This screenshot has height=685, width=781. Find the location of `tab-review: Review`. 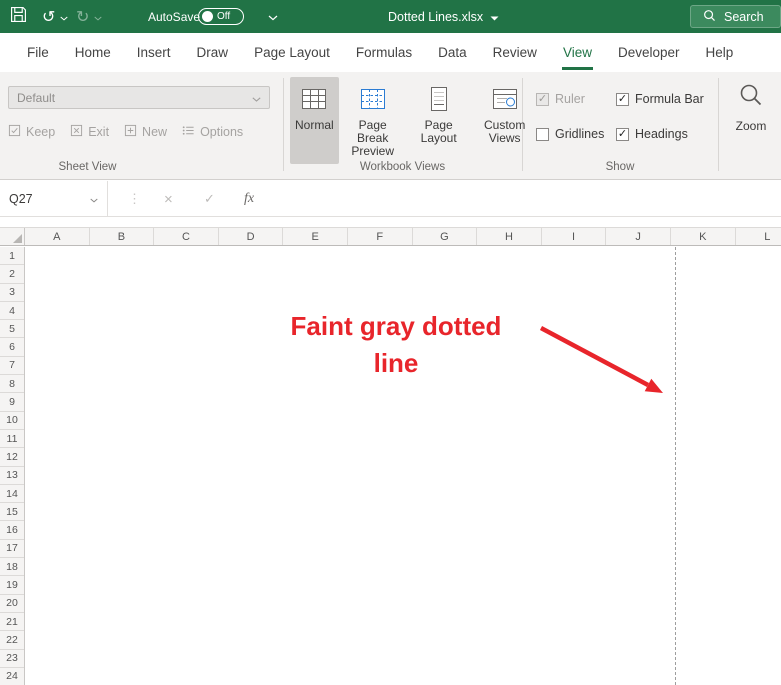

tab-review: Review is located at coordinates (515, 52).